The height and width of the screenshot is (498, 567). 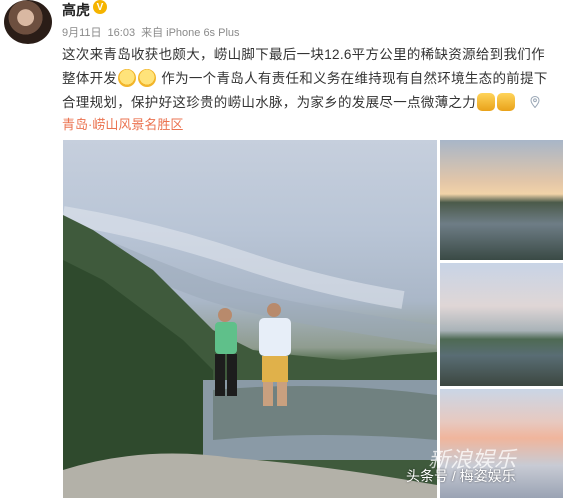 I want to click on post-line-2a: 整体开发, so click(x=90, y=78).